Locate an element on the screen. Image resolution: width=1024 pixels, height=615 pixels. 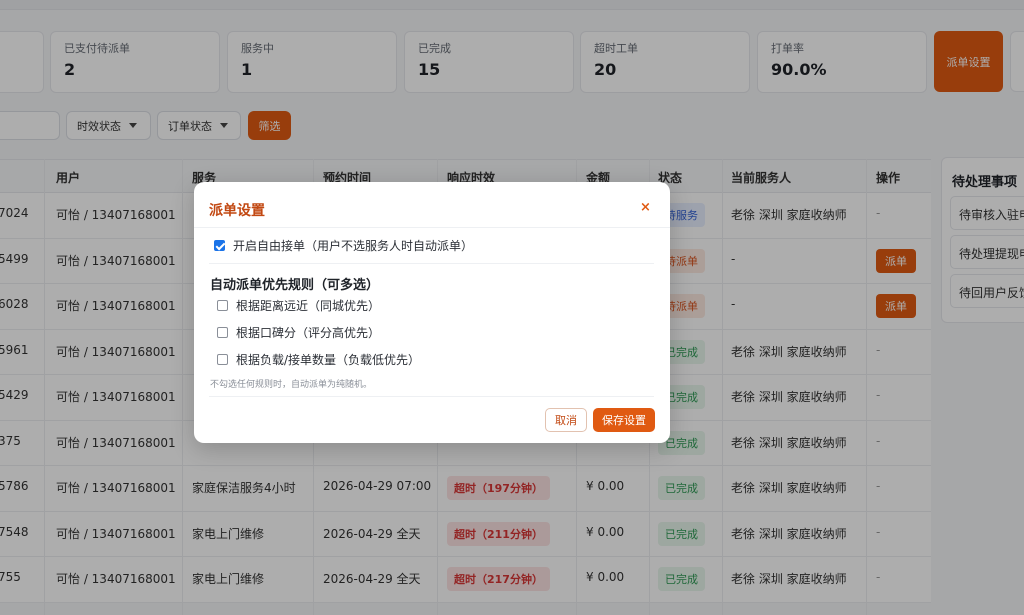
rule-load-checkbox is located at coordinates (222, 359).